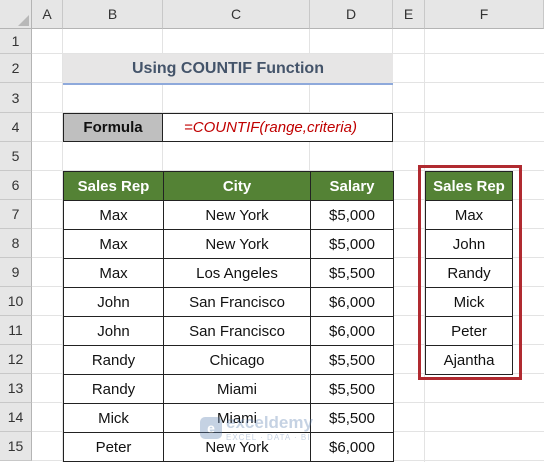  I want to click on row-header-4: 4, so click(16, 127).